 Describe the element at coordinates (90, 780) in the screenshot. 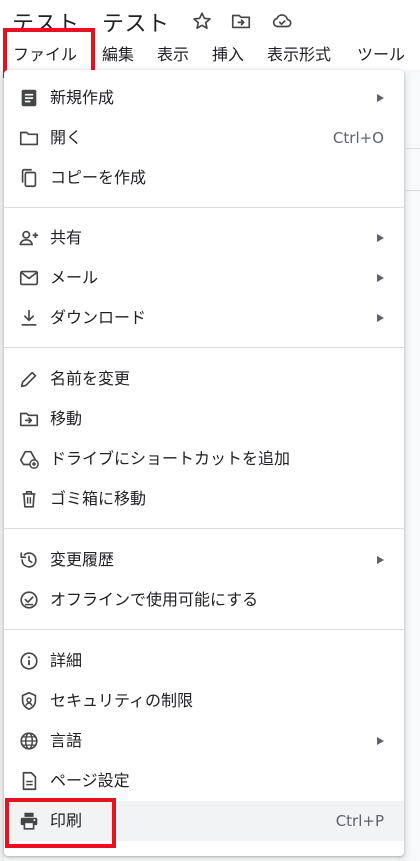

I see `menu-item-label: ページ設定` at that location.